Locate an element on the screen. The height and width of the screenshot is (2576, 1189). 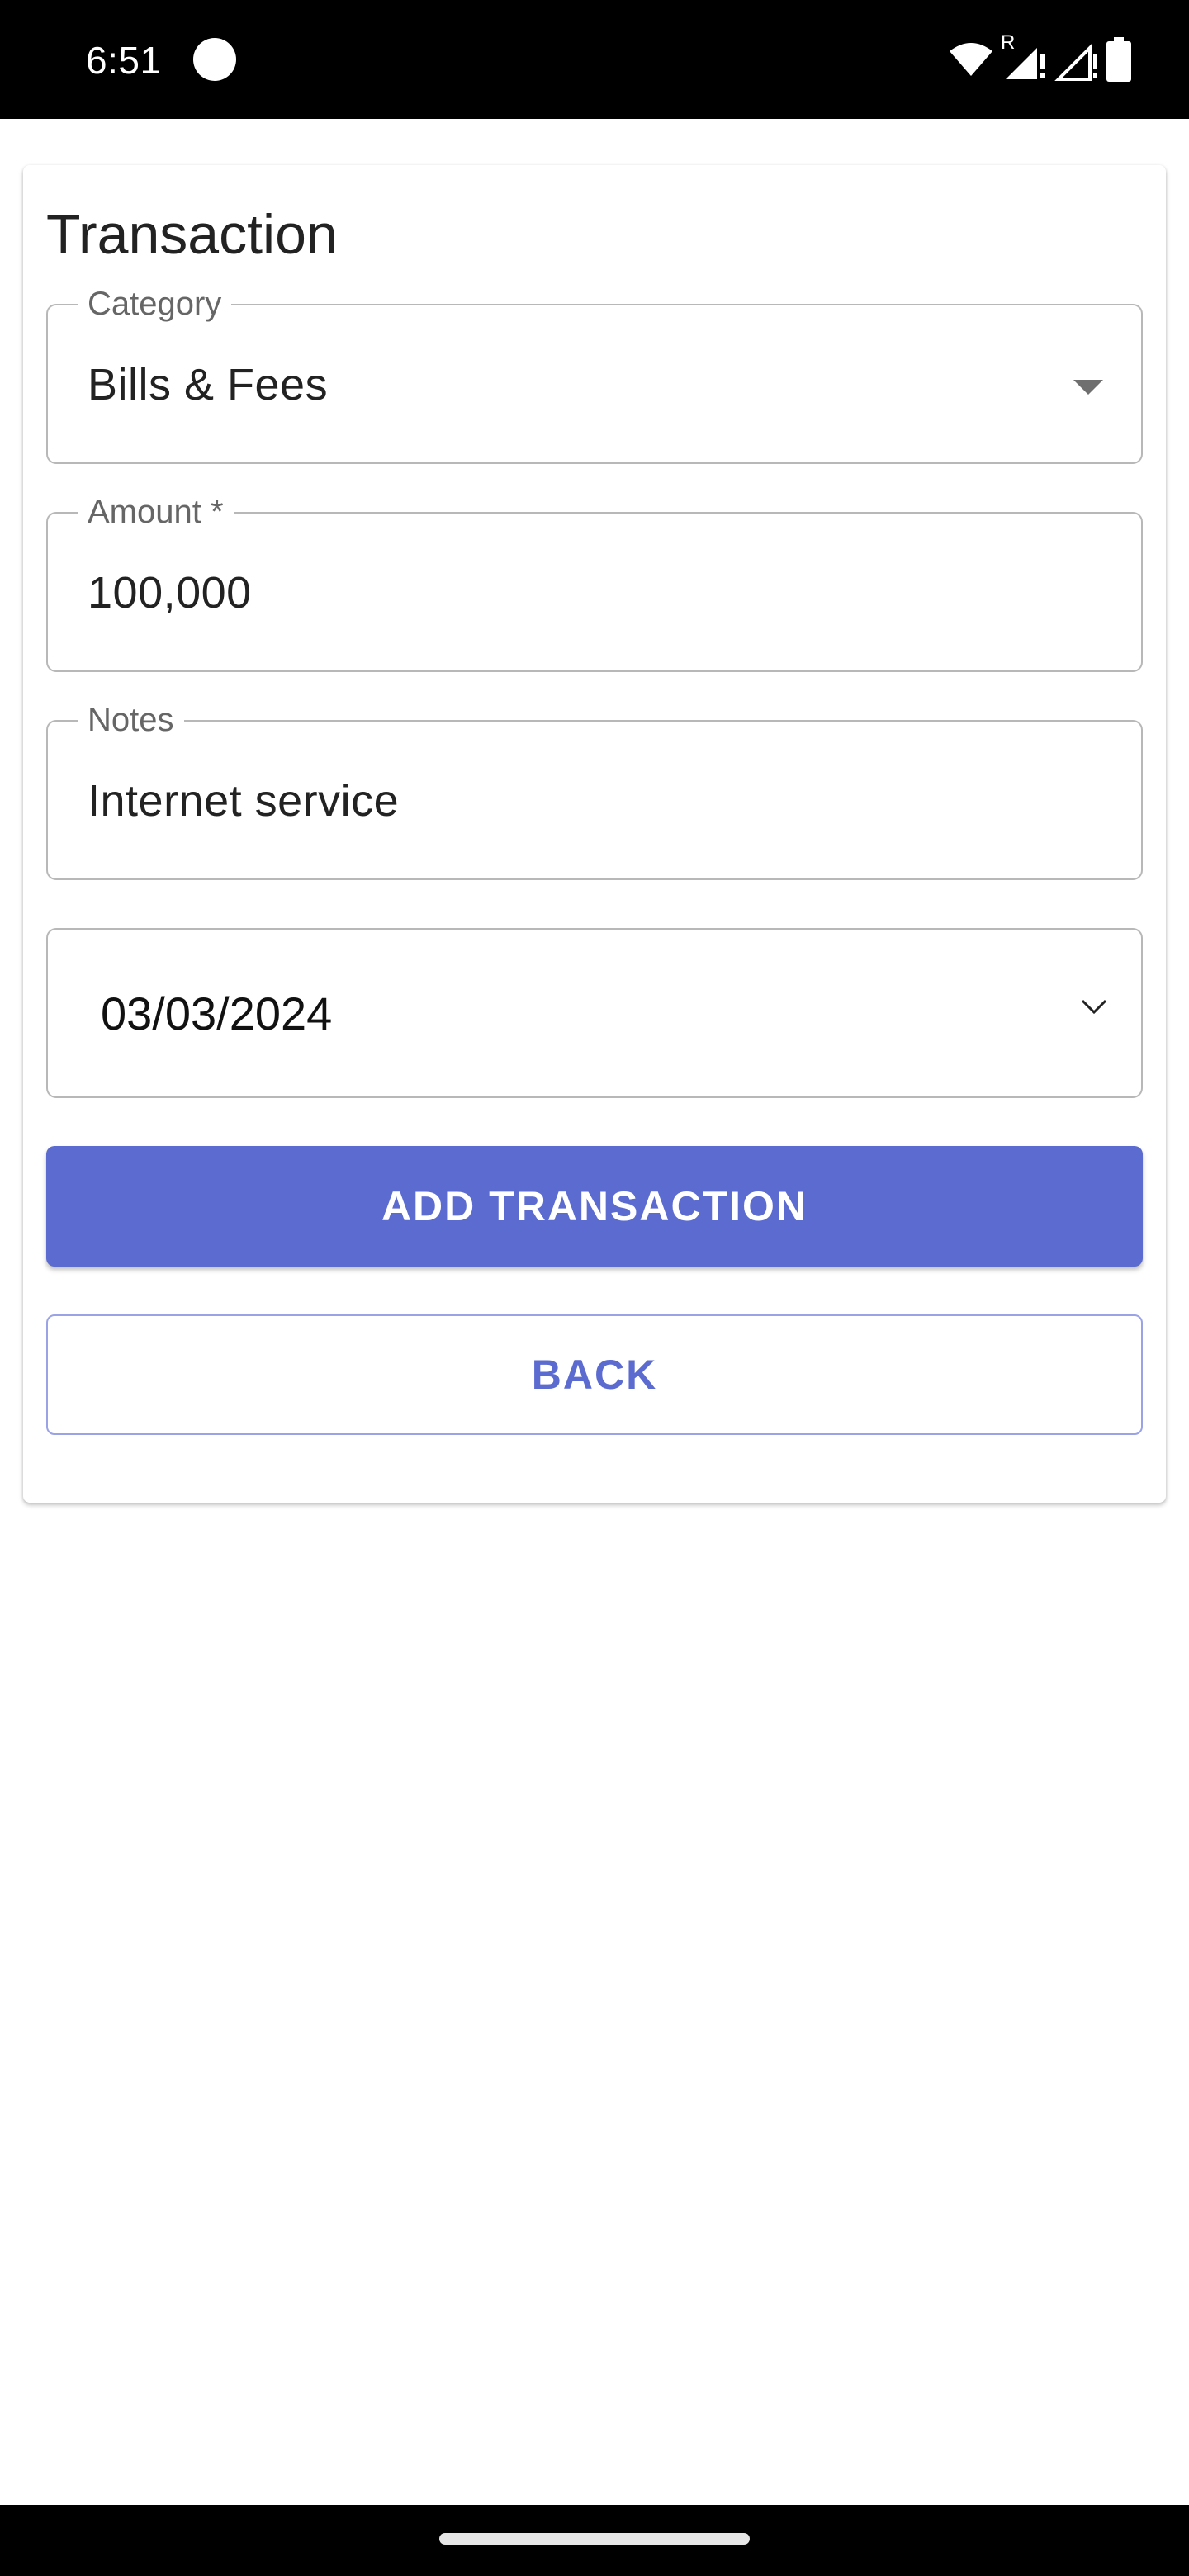
status-time: 6:51 is located at coordinates (124, 60).